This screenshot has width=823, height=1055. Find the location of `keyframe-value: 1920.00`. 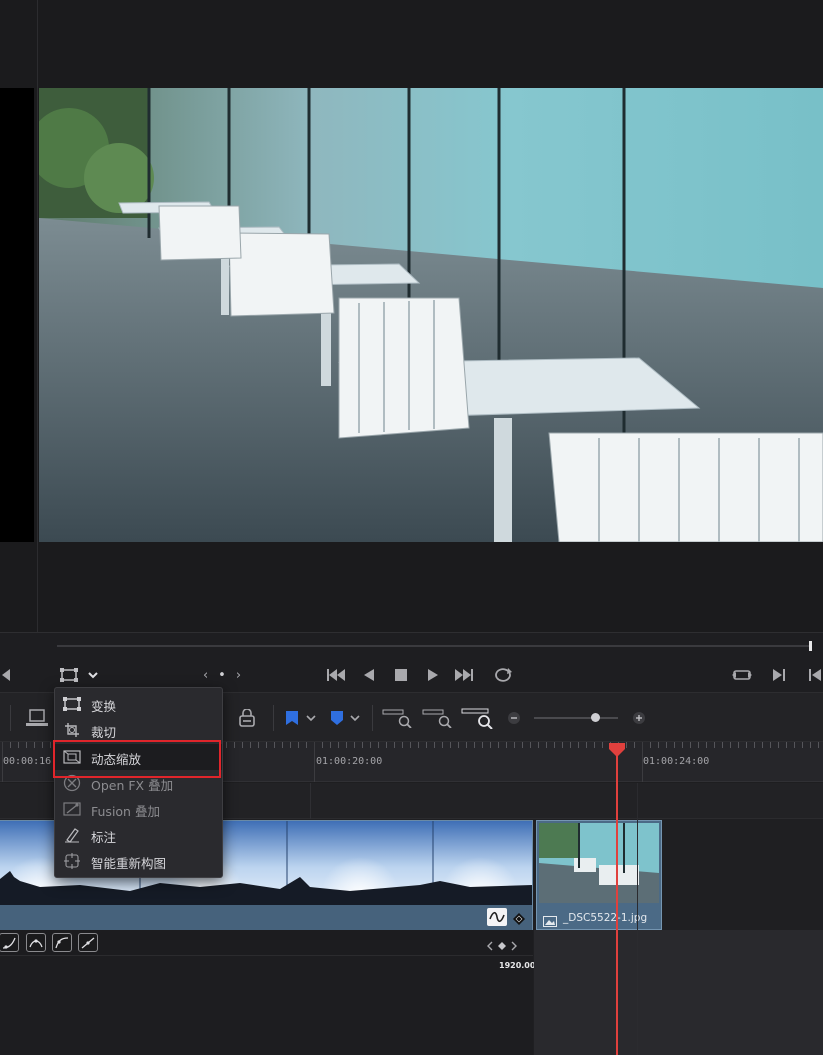

keyframe-value: 1920.00 is located at coordinates (517, 965).